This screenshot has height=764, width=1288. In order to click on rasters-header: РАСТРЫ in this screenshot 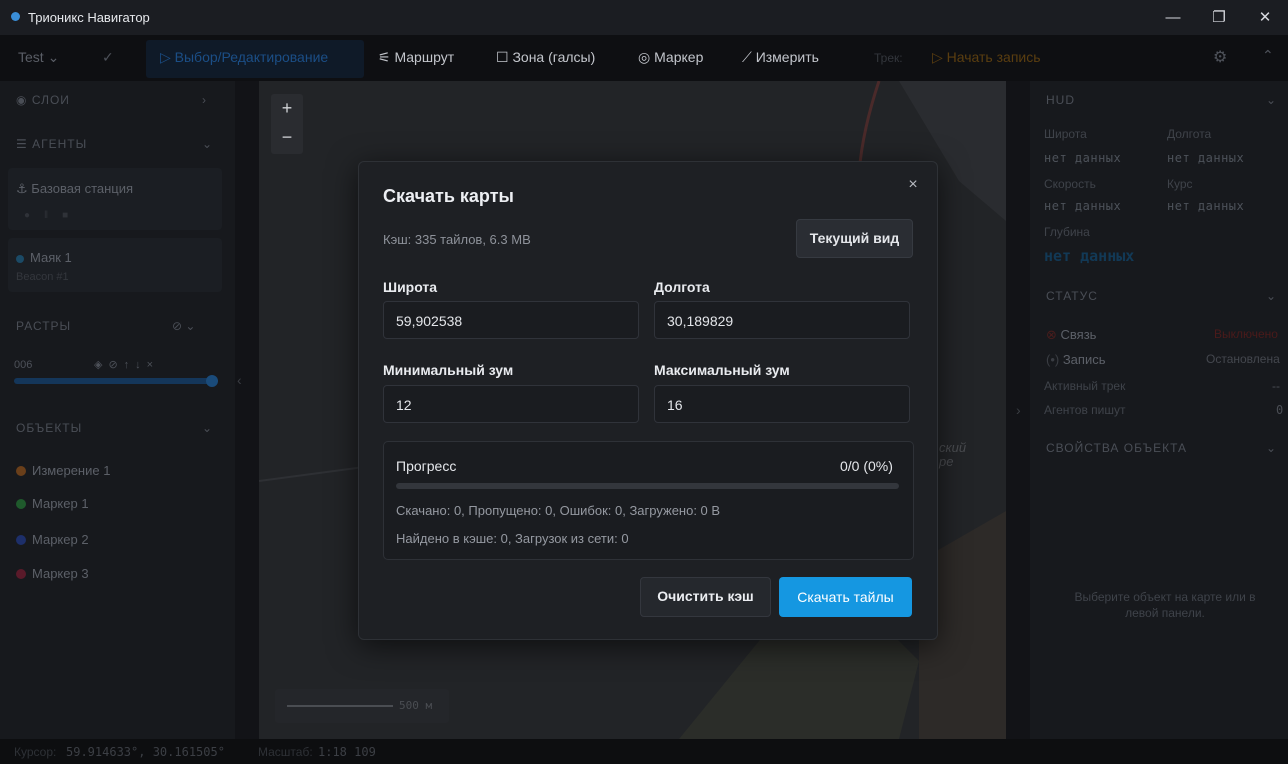, I will do `click(43, 326)`.